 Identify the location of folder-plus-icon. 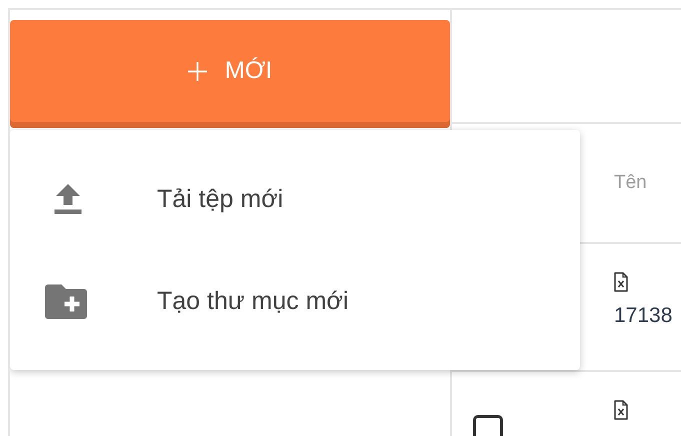
(66, 301).